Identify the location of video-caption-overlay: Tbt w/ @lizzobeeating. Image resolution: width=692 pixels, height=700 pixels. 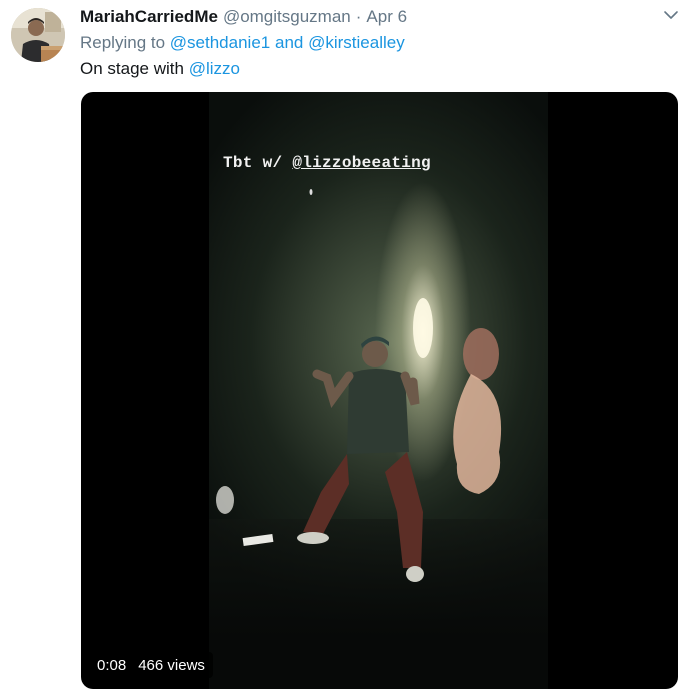
(327, 163).